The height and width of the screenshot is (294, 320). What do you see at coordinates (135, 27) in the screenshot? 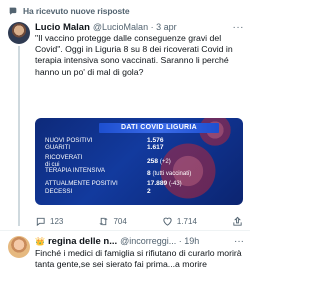
I see `author-handle-time: @LucioMalan · 3 apr` at bounding box center [135, 27].